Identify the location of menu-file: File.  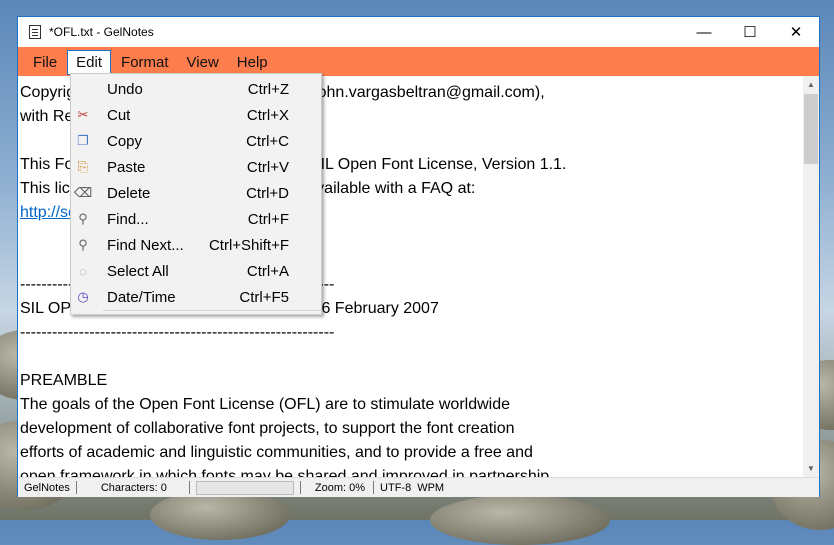
(45, 61).